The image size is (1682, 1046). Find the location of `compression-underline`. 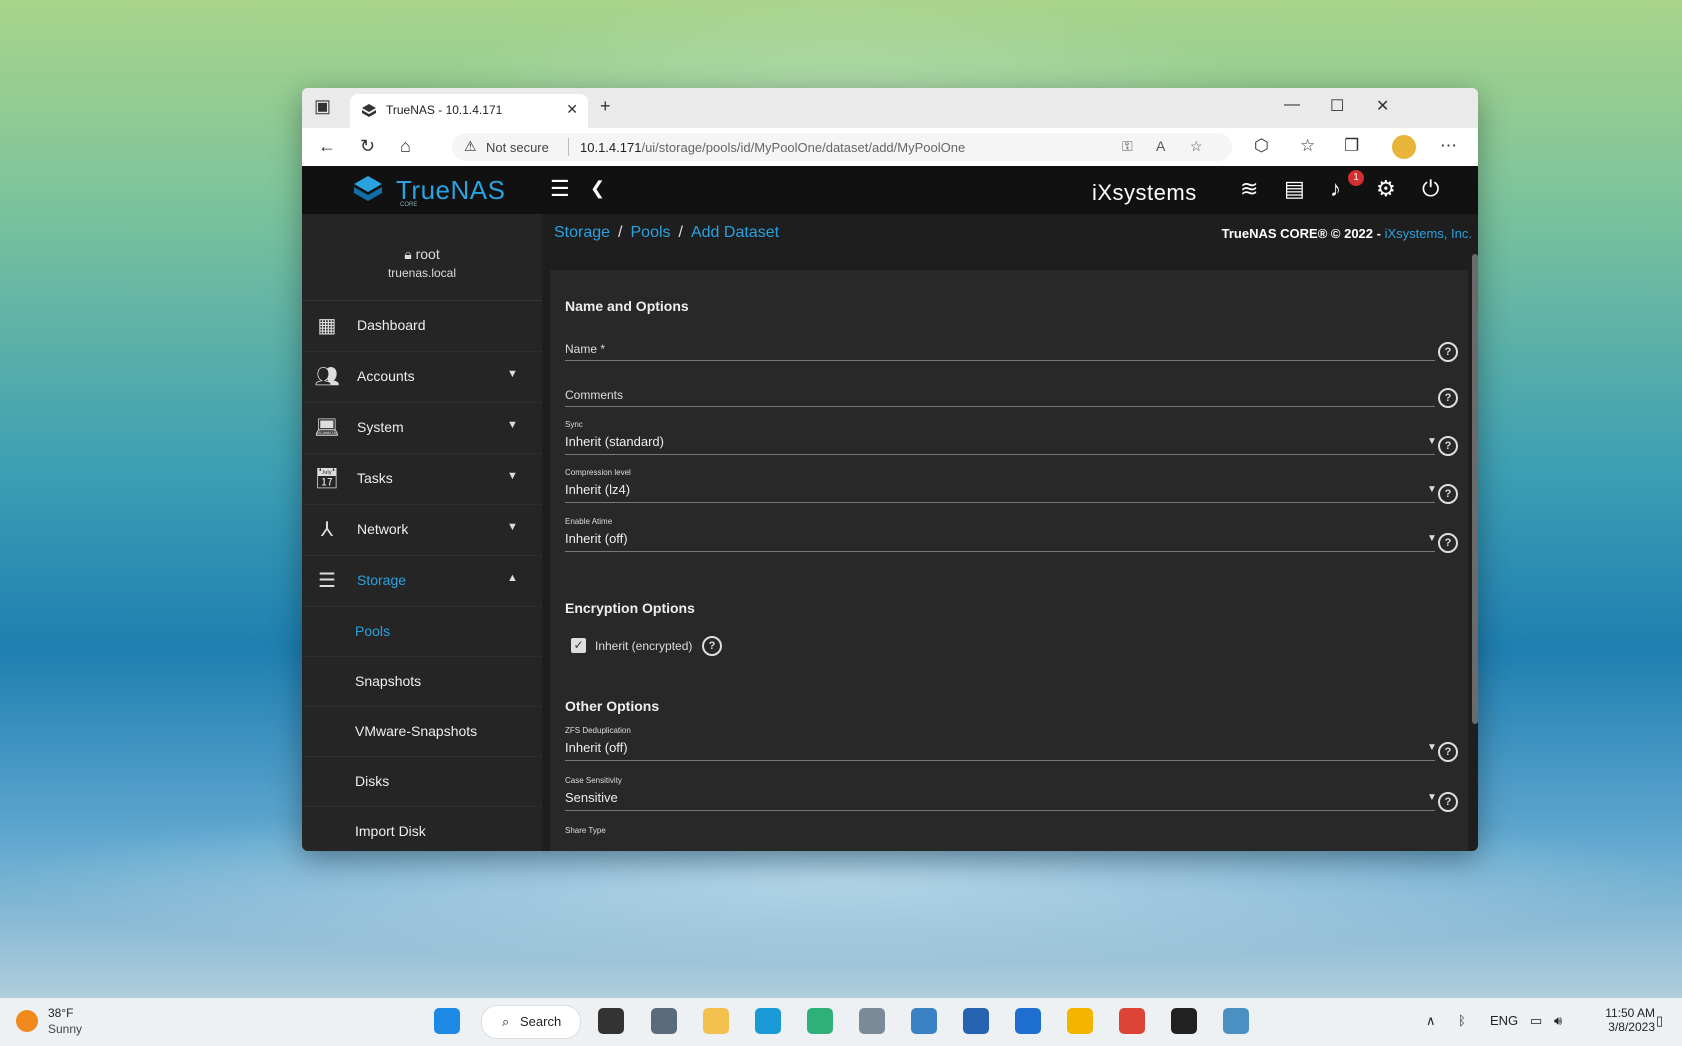

compression-underline is located at coordinates (1000, 502).